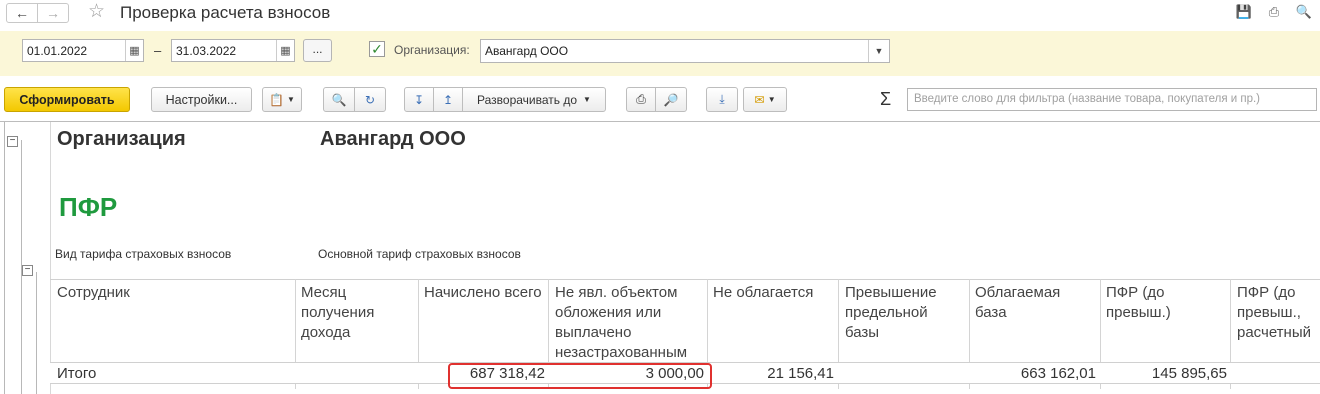 This screenshot has height=394, width=1320. I want to click on arrow-right-icon: →, so click(53, 13).